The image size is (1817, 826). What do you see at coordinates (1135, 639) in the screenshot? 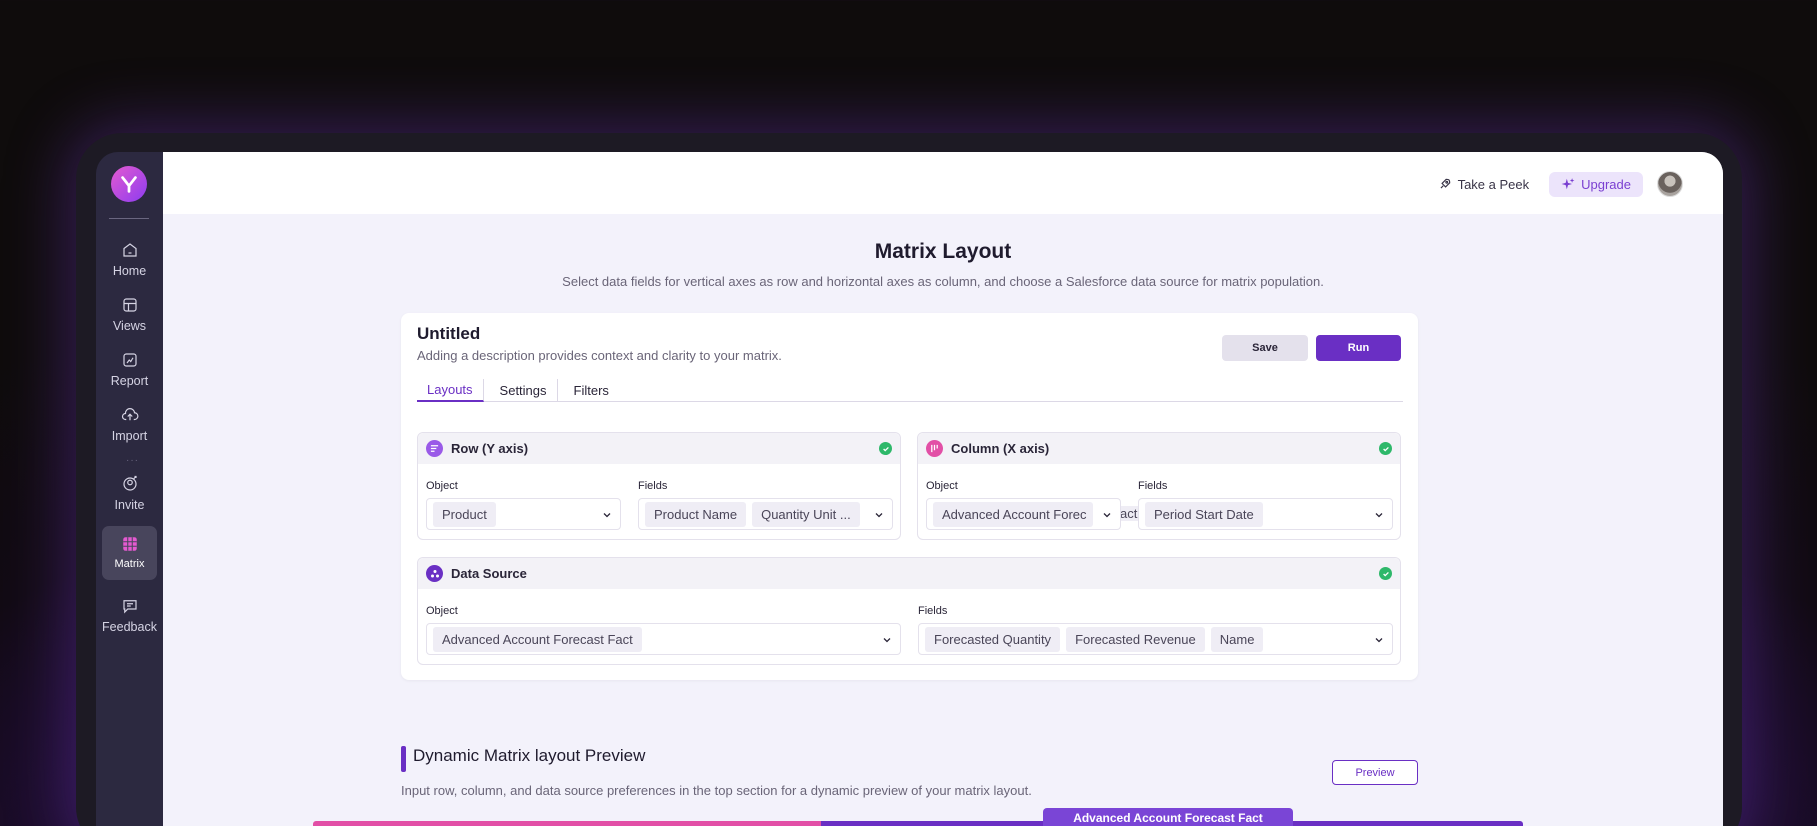
I see `data-source-field-chip: Forecasted Revenue` at bounding box center [1135, 639].